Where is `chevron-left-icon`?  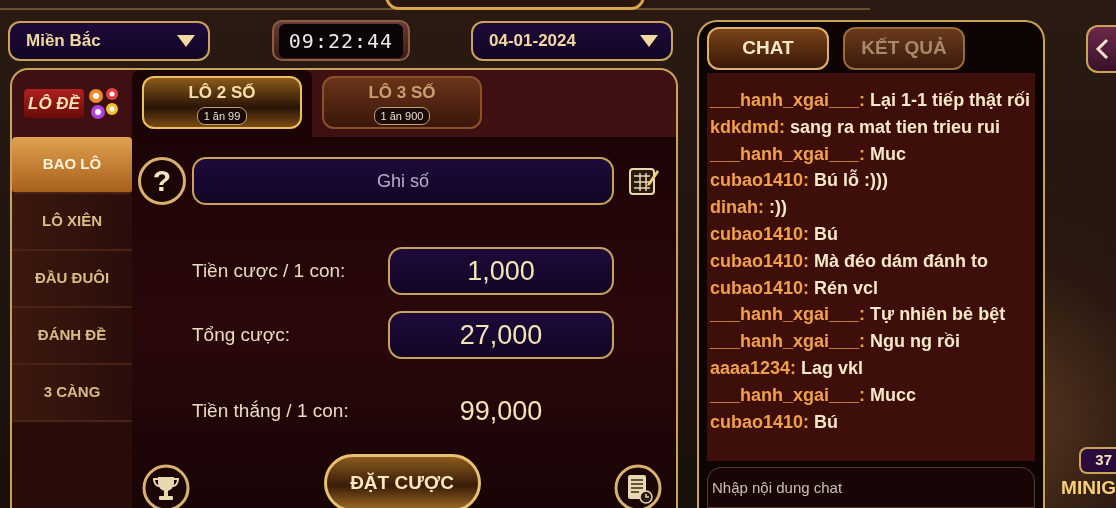 chevron-left-icon is located at coordinates (1102, 49).